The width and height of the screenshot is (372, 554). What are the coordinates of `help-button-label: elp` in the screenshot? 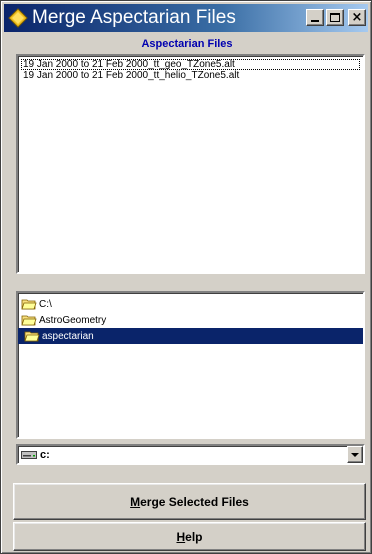 It's located at (194, 536).